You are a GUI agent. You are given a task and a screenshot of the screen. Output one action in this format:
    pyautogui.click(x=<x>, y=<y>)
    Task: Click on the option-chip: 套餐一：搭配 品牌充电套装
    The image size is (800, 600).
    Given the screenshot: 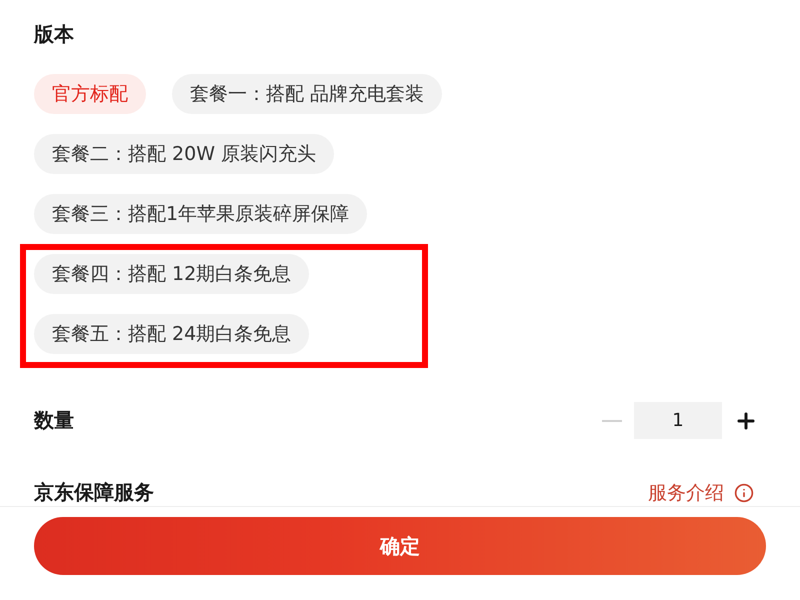 What is the action you would take?
    pyautogui.click(x=307, y=94)
    